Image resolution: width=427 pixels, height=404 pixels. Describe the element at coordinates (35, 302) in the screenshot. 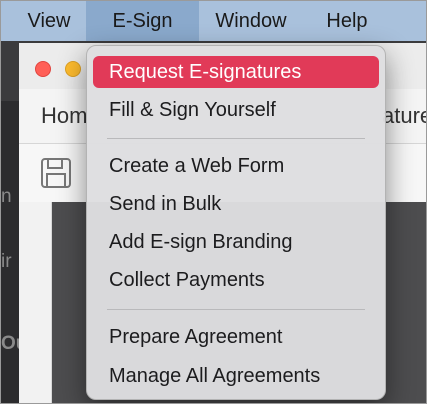

I see `left-pane` at that location.